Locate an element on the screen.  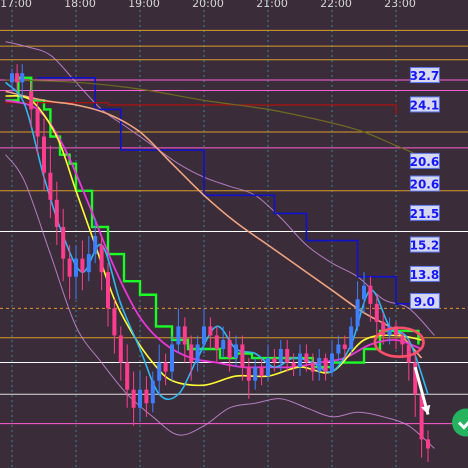
level-label-text: 15.2 is located at coordinates (425, 246).